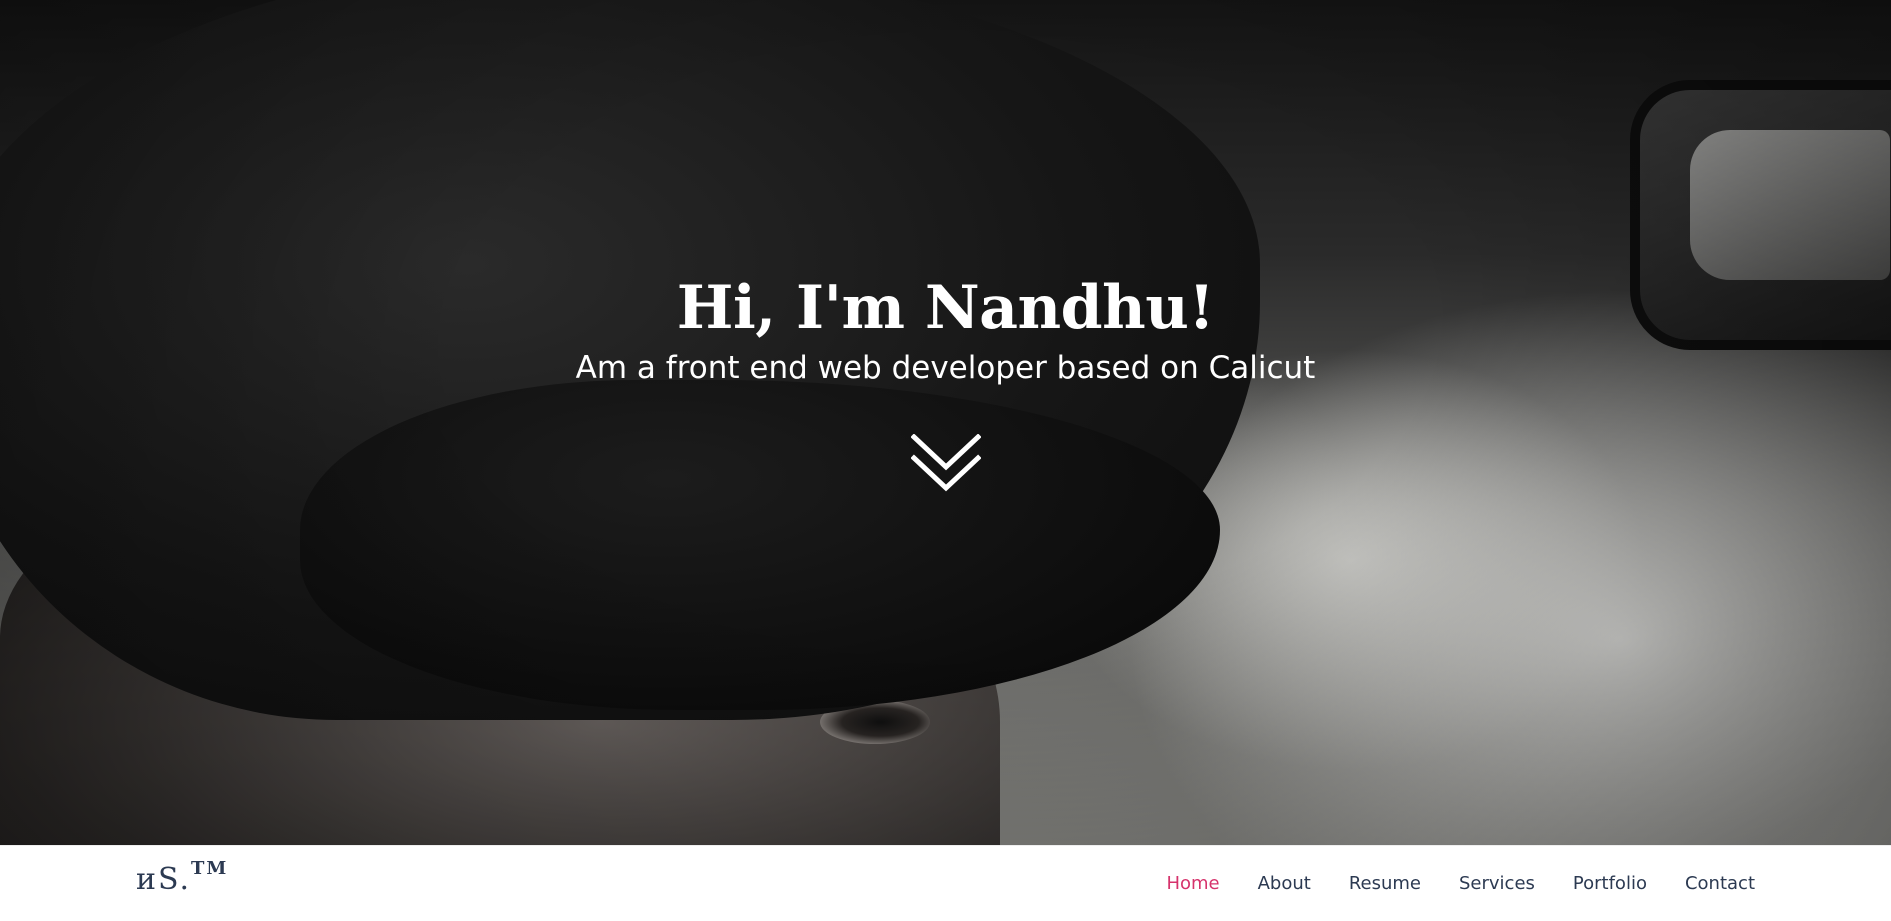 The height and width of the screenshot is (921, 1891). I want to click on nav-link-portfolio: Portfolio, so click(1610, 883).